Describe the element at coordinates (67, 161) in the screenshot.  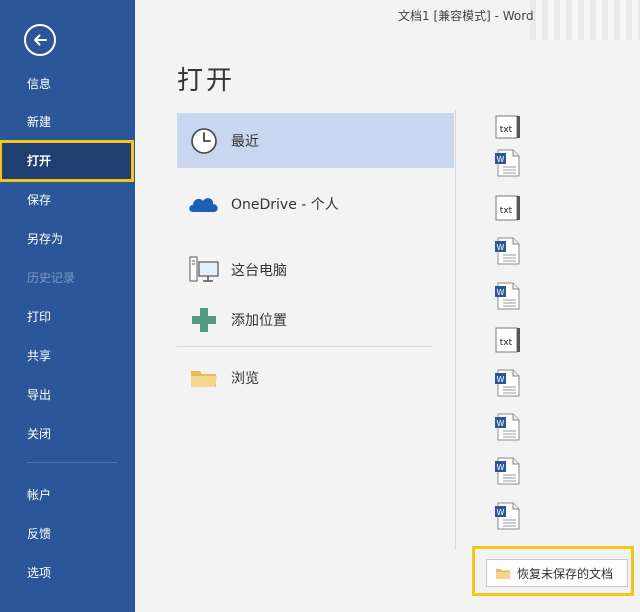
I see `nav-open: 打开` at that location.